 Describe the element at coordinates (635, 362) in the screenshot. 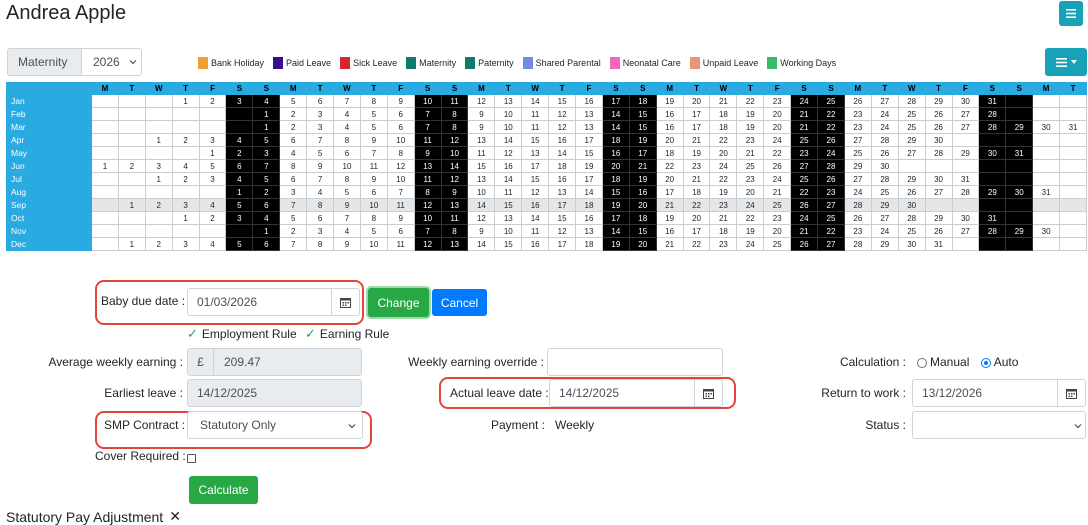

I see `weekly-override-input` at that location.